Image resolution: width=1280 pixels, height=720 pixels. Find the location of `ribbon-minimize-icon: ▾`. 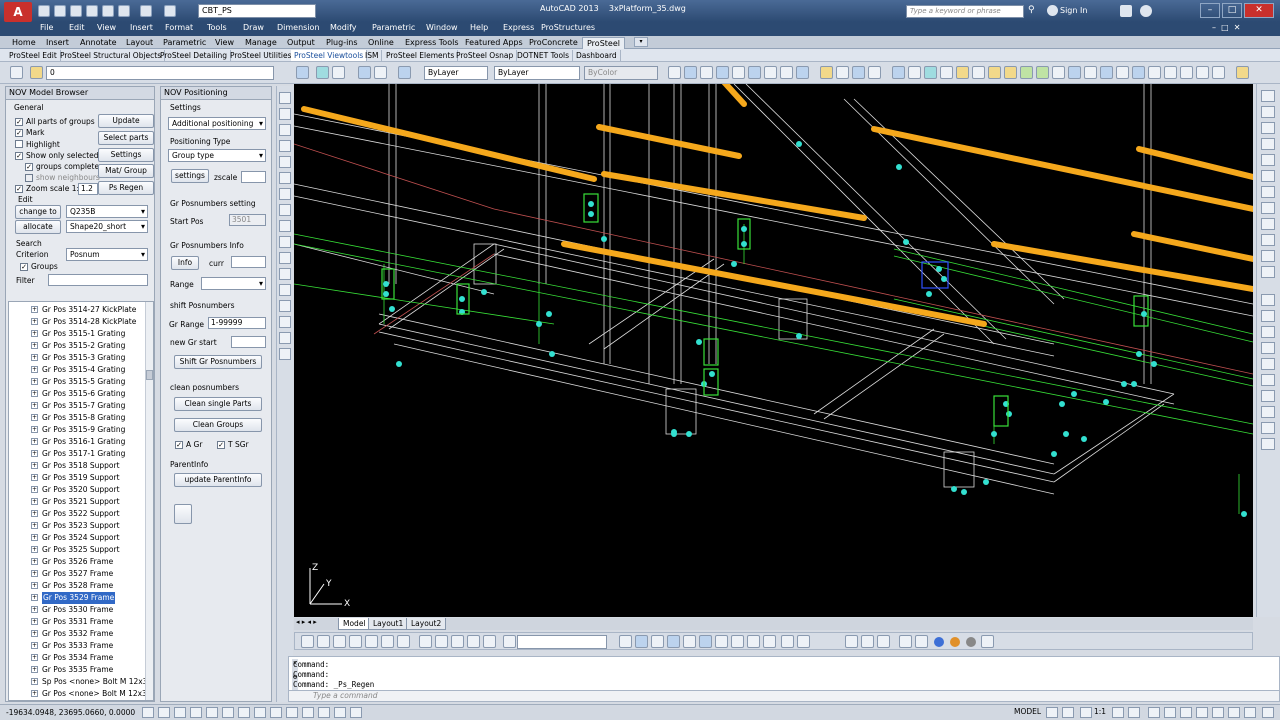

ribbon-minimize-icon: ▾ is located at coordinates (641, 42).